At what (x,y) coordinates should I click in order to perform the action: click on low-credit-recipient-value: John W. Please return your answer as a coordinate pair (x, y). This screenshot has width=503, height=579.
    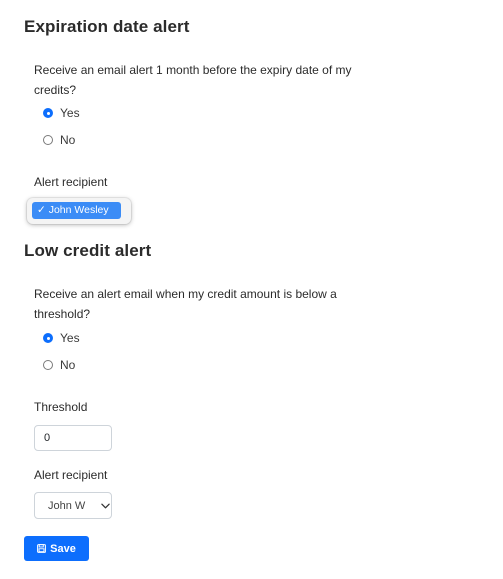
    Looking at the image, I should click on (67, 505).